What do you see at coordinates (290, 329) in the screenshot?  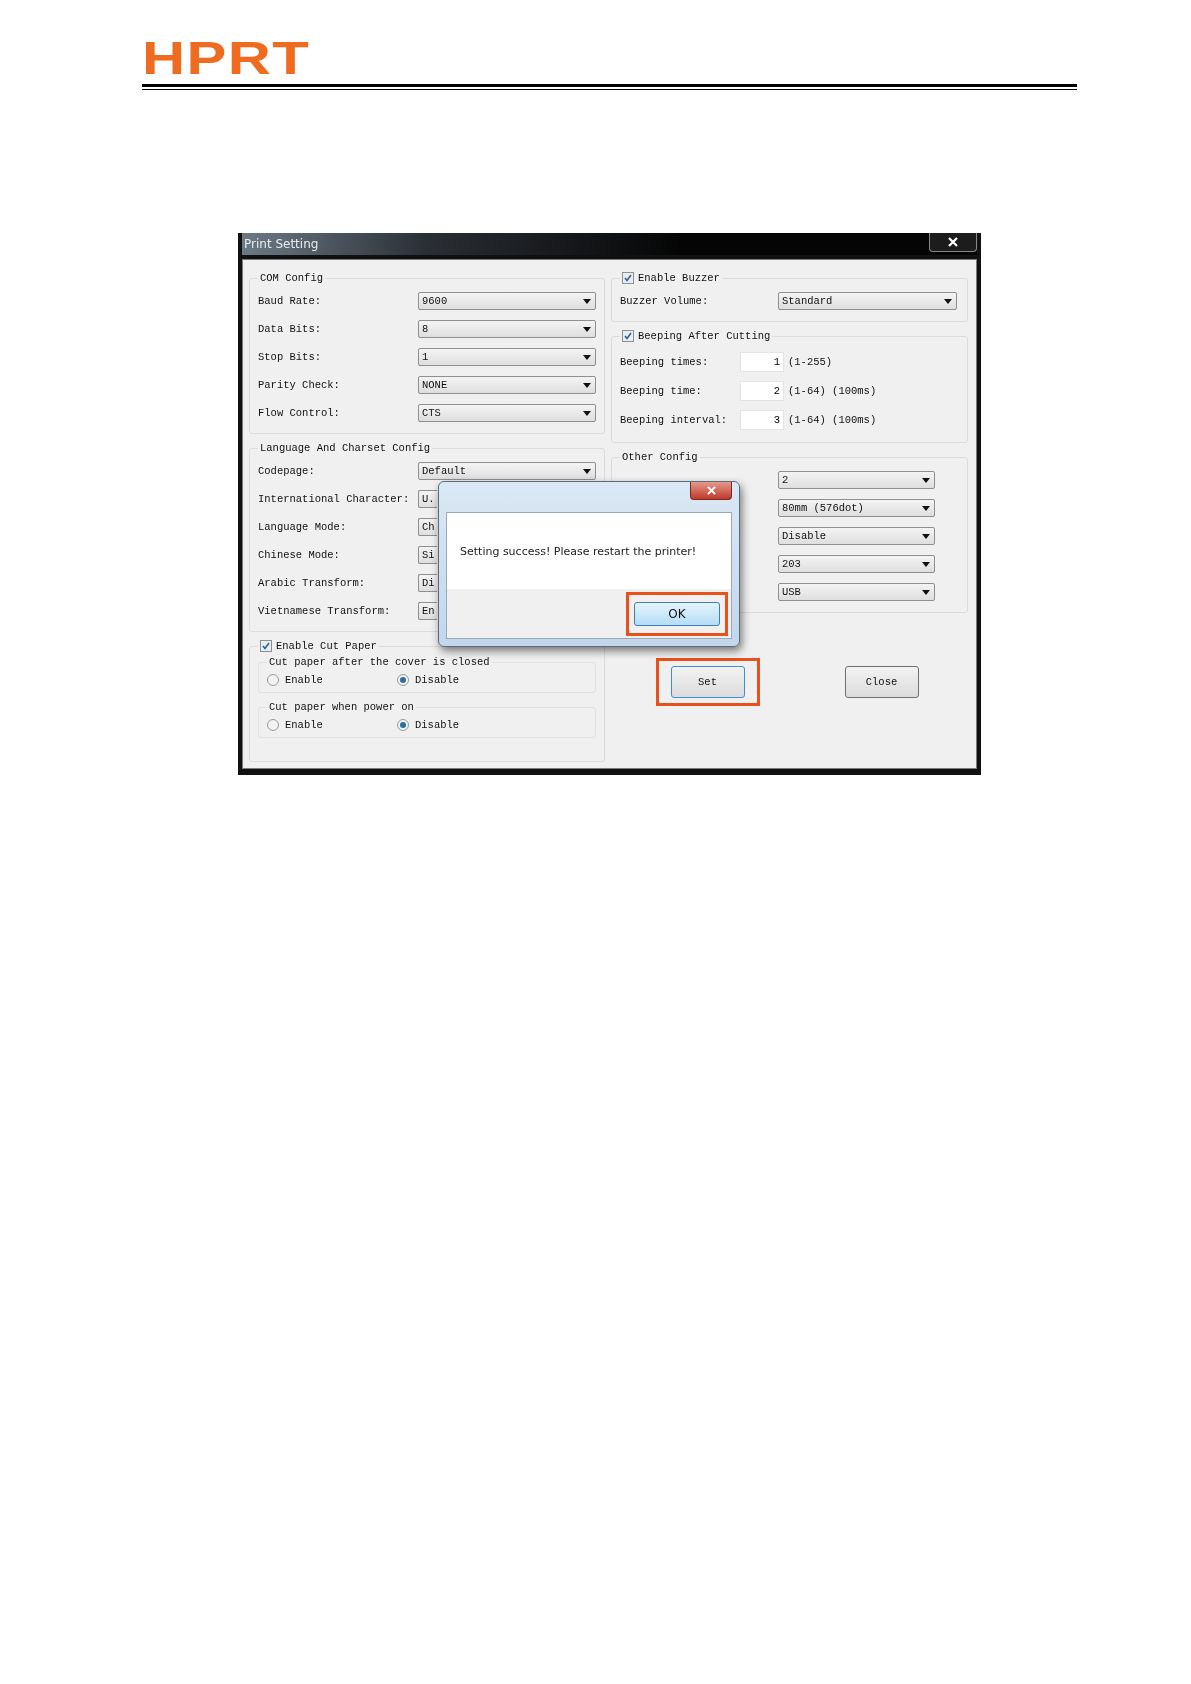 I see `field-label: Data Bits:` at bounding box center [290, 329].